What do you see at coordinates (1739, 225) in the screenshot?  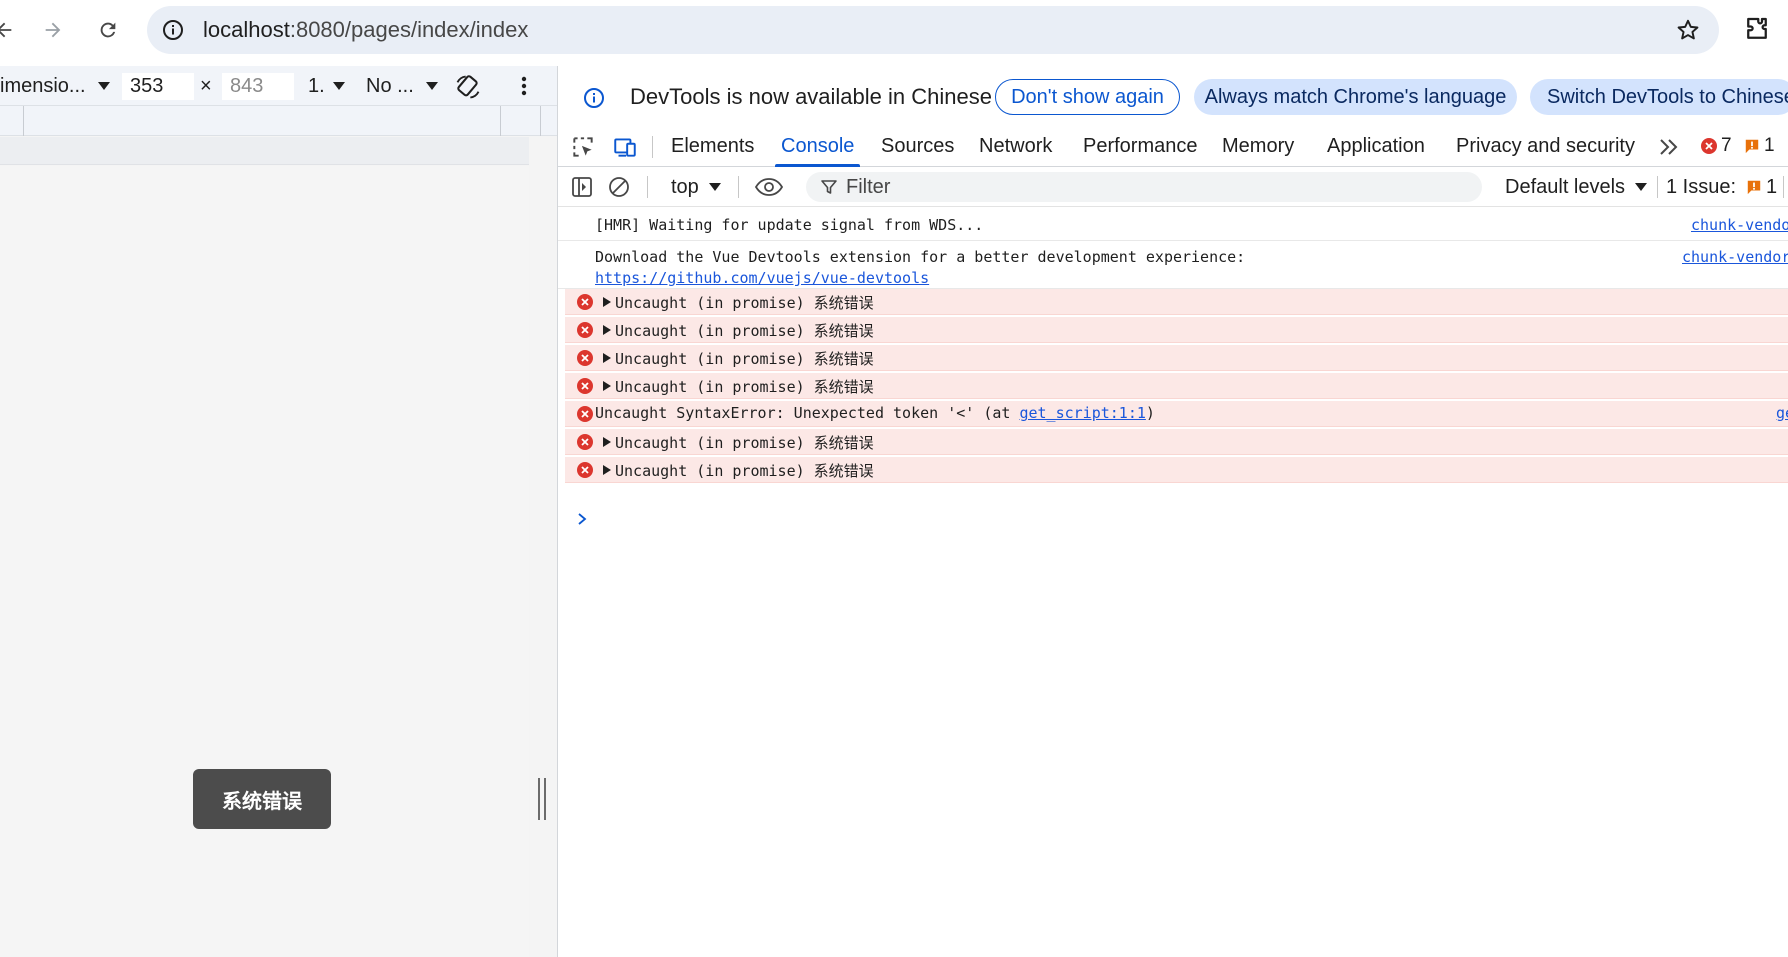 I see `message-source-link: chunk-vendo` at bounding box center [1739, 225].